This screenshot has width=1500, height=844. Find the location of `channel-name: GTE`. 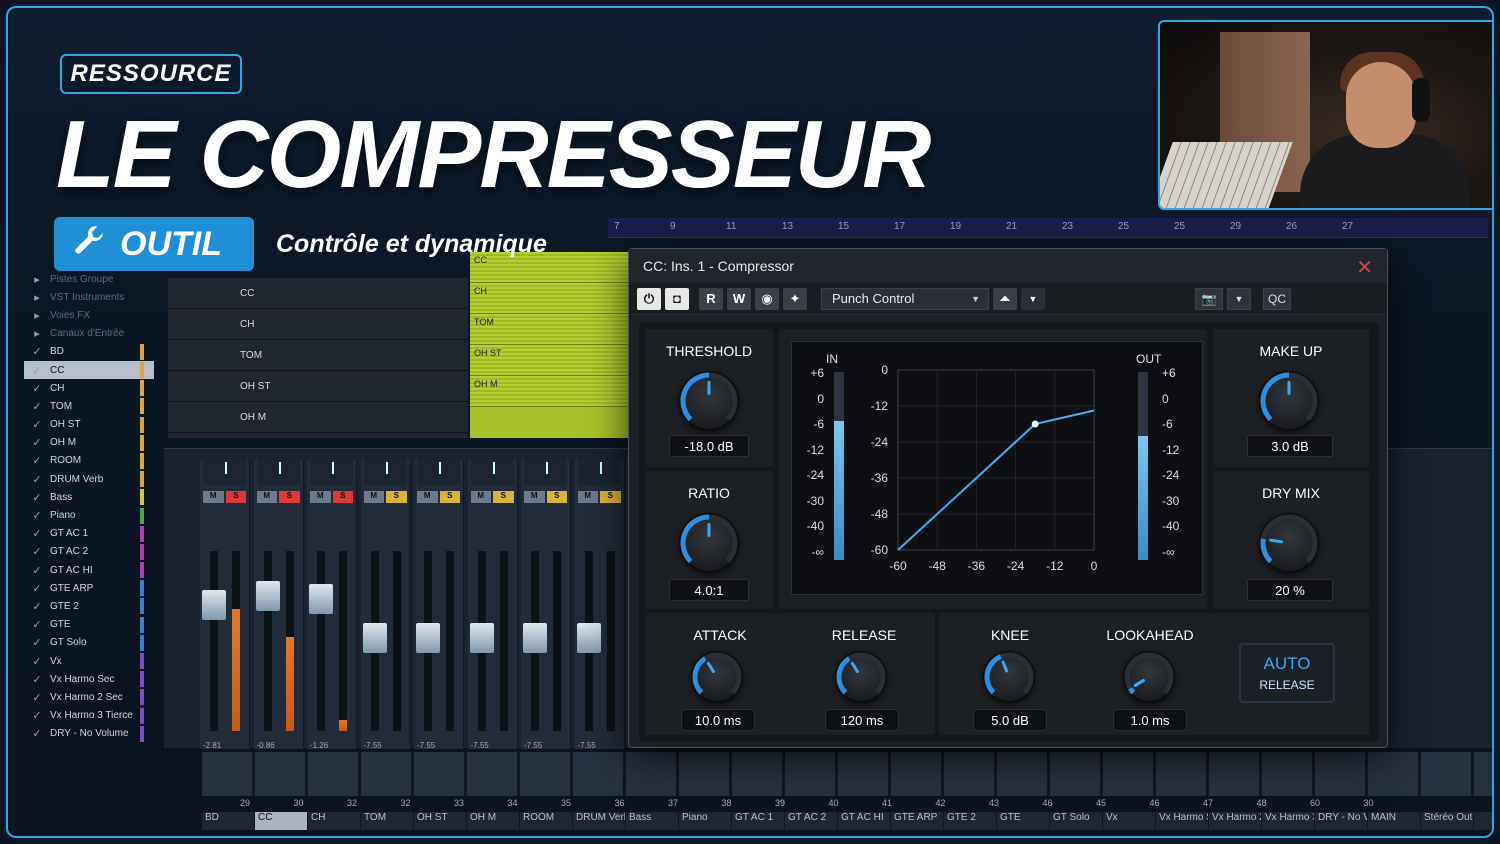

channel-name: GTE is located at coordinates (1023, 821).